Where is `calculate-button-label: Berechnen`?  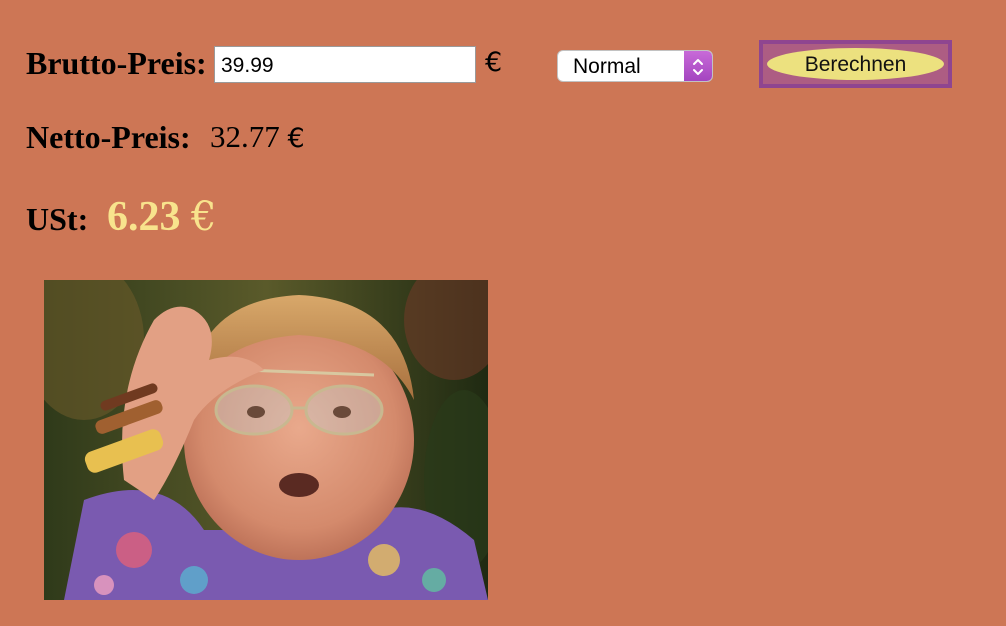 calculate-button-label: Berechnen is located at coordinates (855, 64).